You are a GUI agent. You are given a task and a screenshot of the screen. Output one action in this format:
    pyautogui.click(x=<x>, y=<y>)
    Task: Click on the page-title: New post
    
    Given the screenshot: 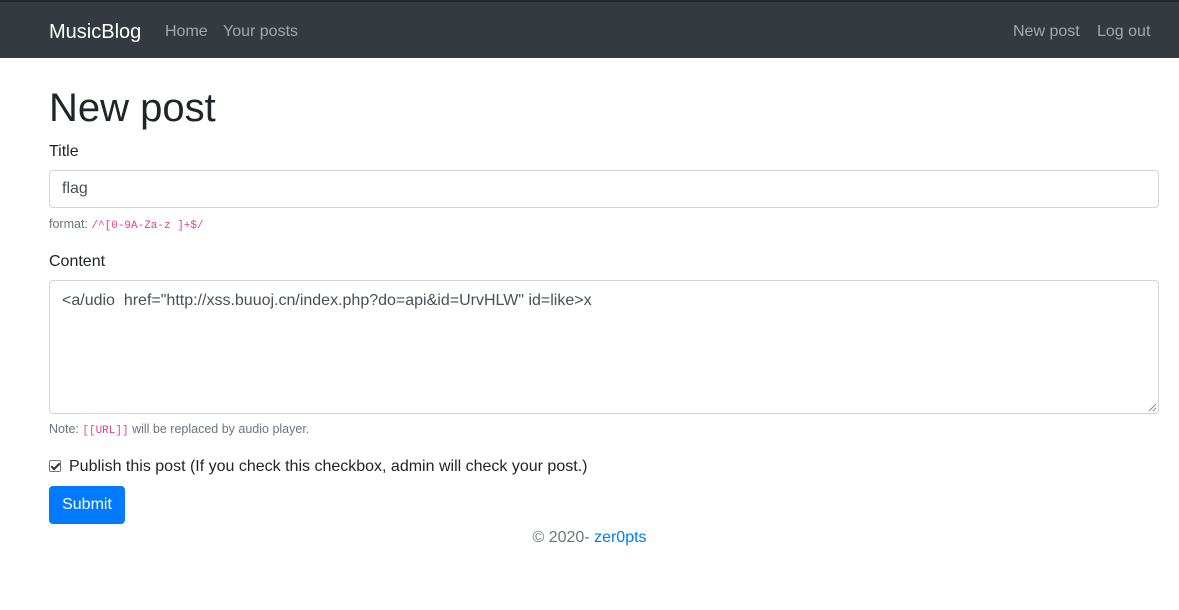 What is the action you would take?
    pyautogui.click(x=132, y=108)
    